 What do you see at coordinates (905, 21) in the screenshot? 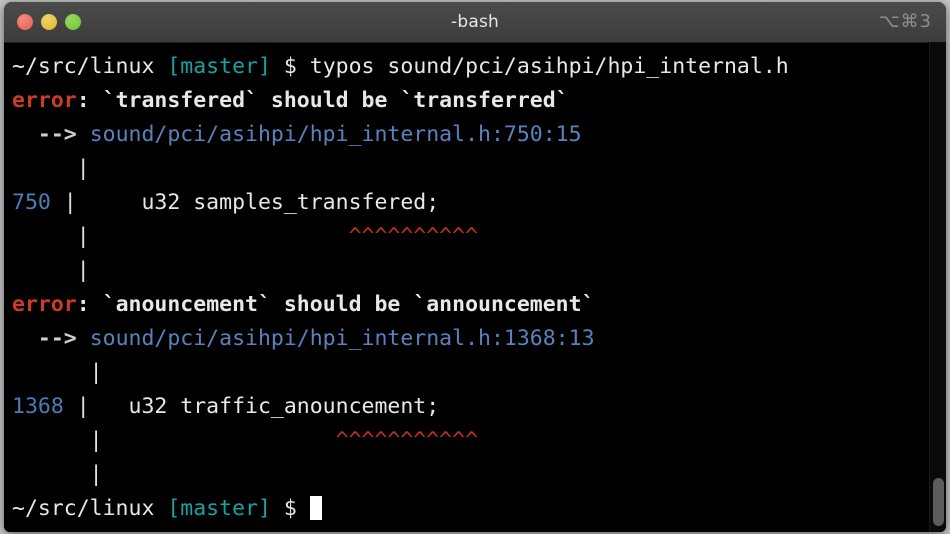
I see `keyboard-shortcut-label: ⌥⌘3` at bounding box center [905, 21].